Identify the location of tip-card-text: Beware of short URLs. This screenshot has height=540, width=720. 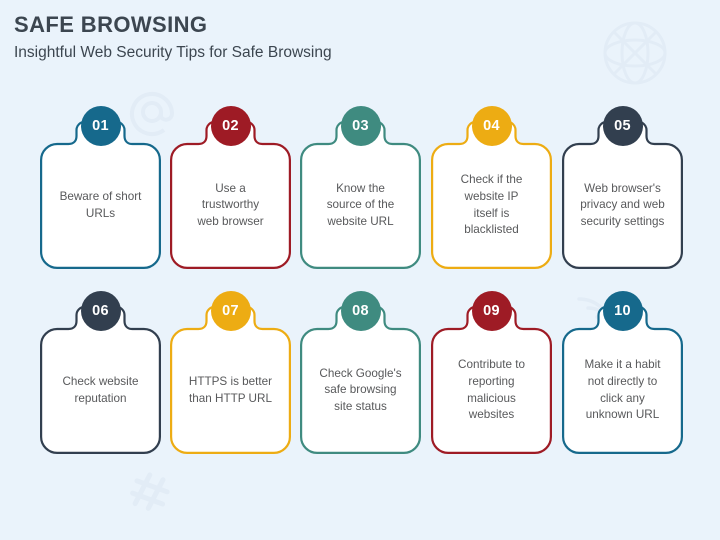
(100, 204).